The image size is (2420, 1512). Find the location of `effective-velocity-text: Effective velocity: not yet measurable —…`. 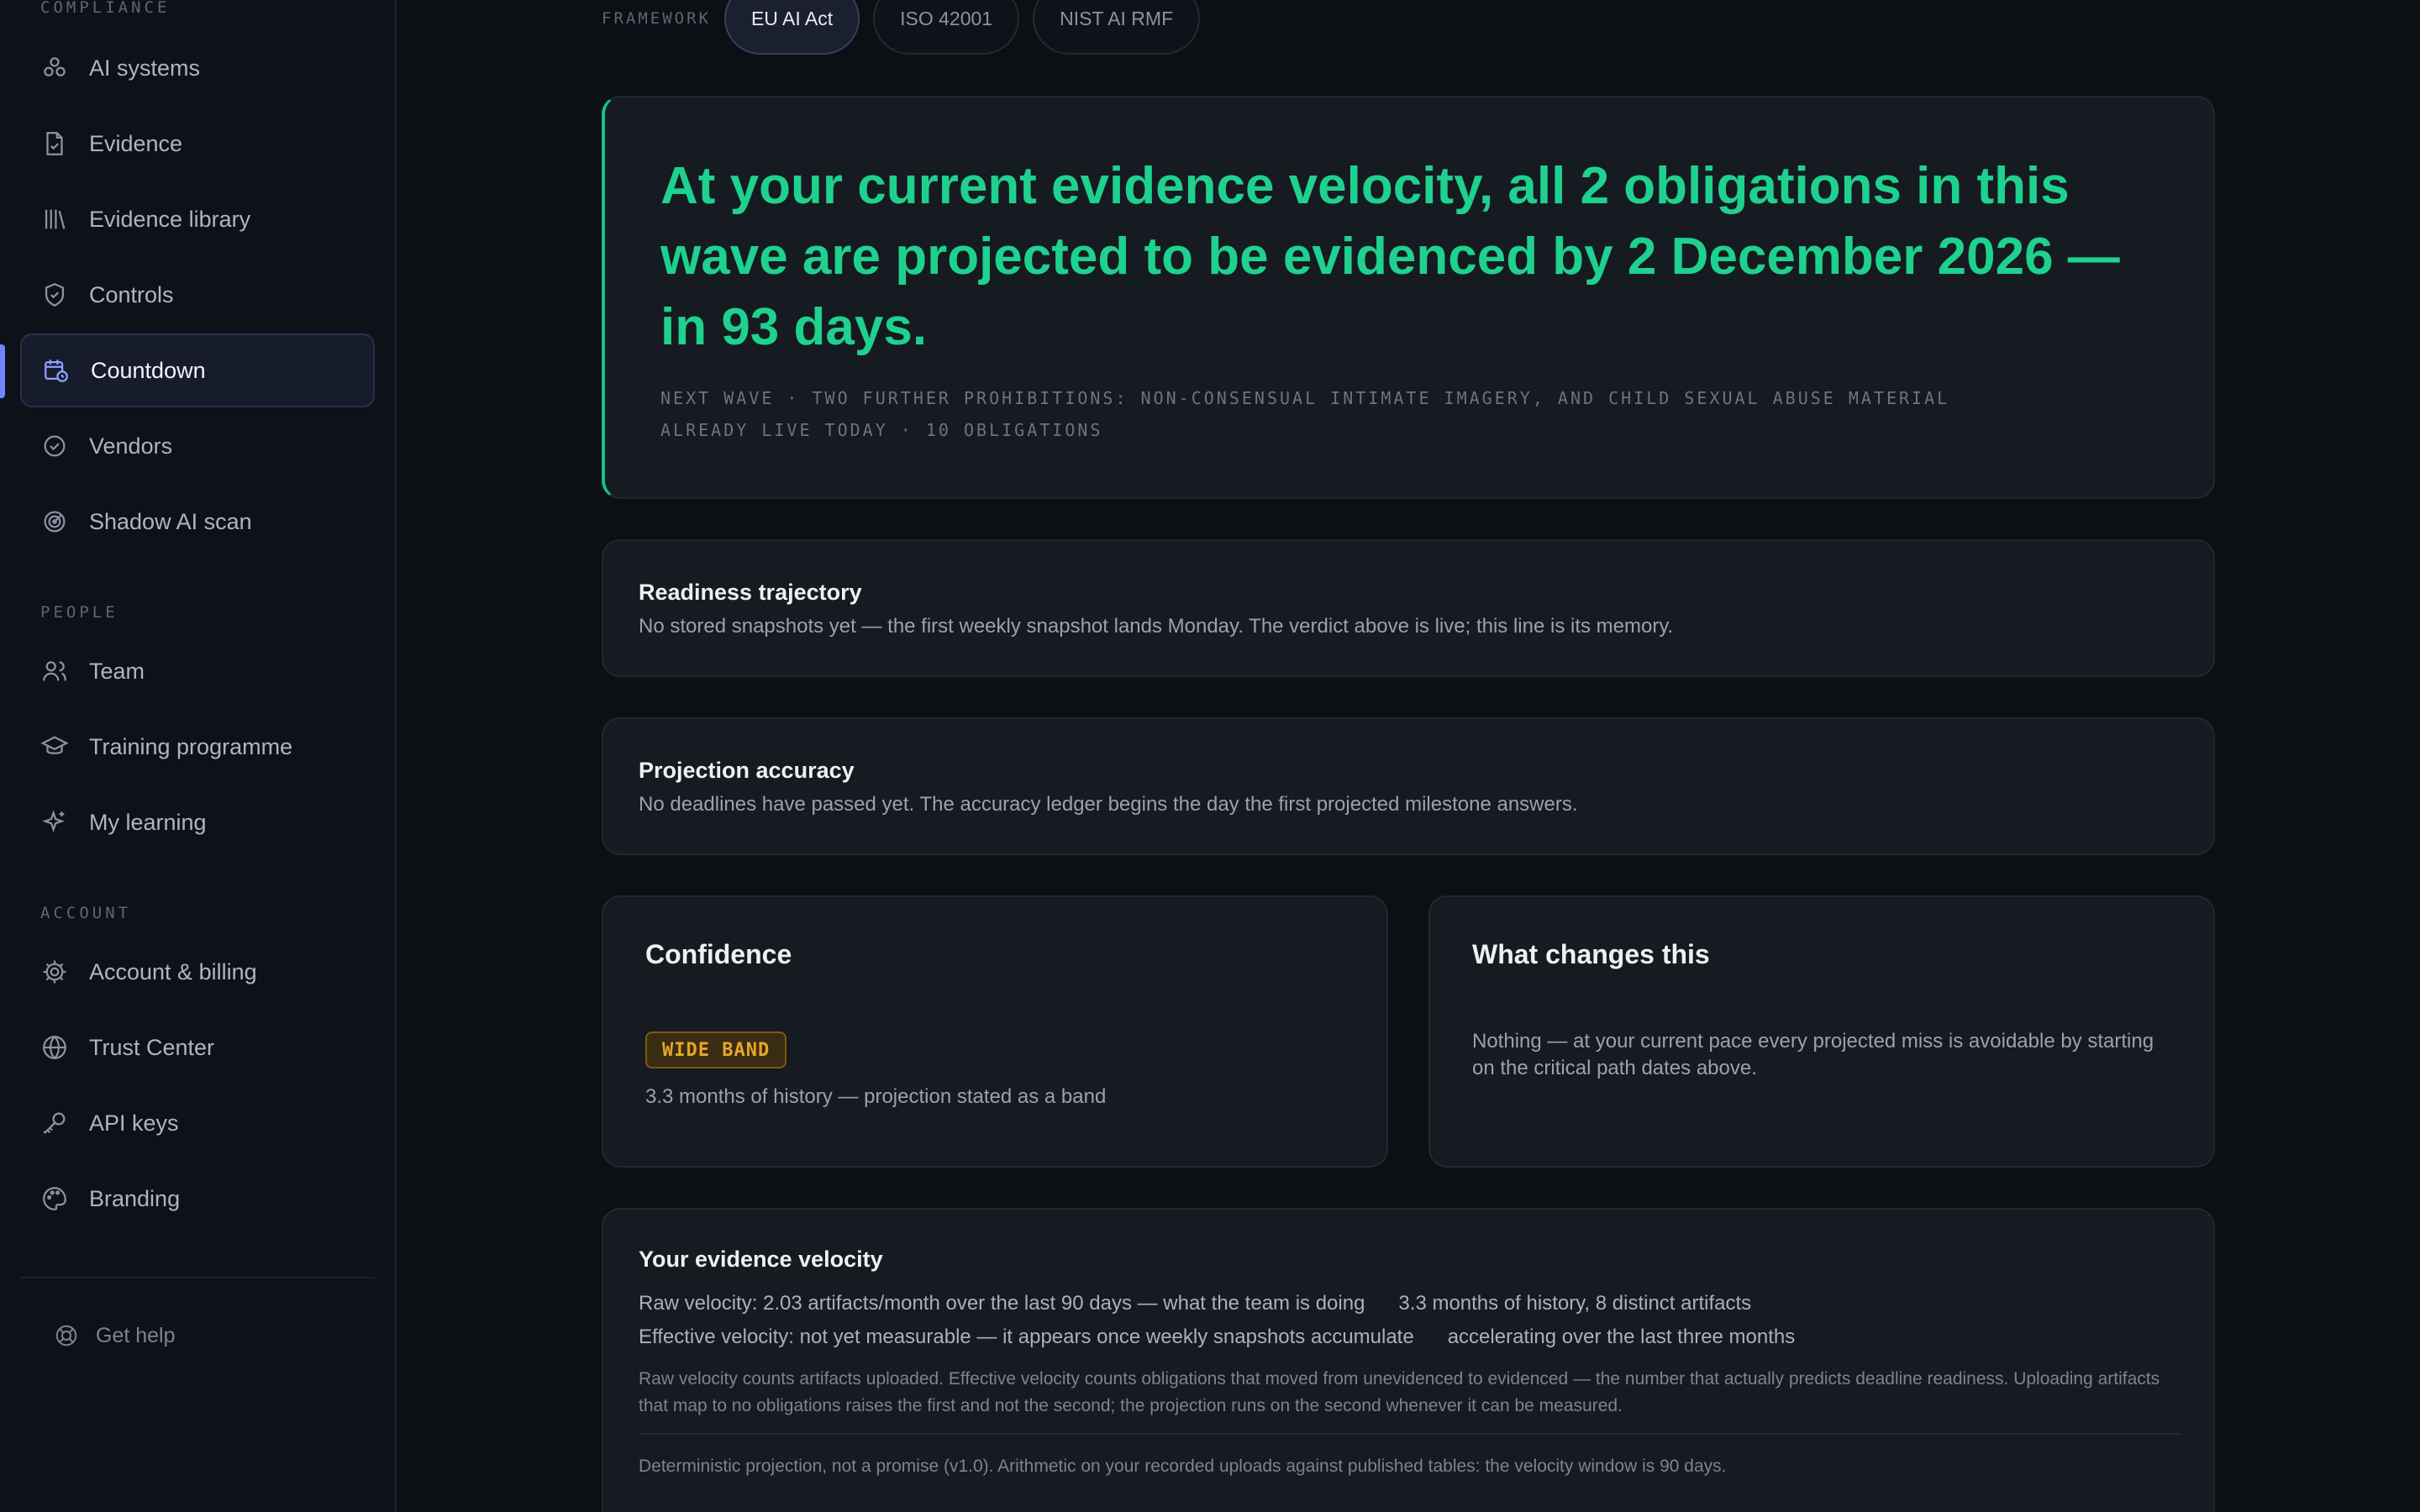

effective-velocity-text: Effective velocity: not yet measurable —… is located at coordinates (1026, 1337).